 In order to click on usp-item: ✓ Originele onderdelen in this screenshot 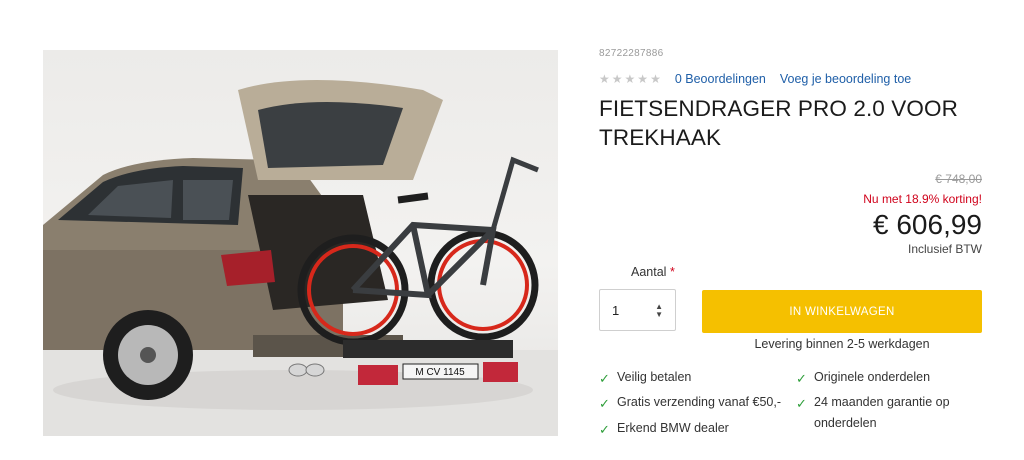, I will do `click(863, 379)`.